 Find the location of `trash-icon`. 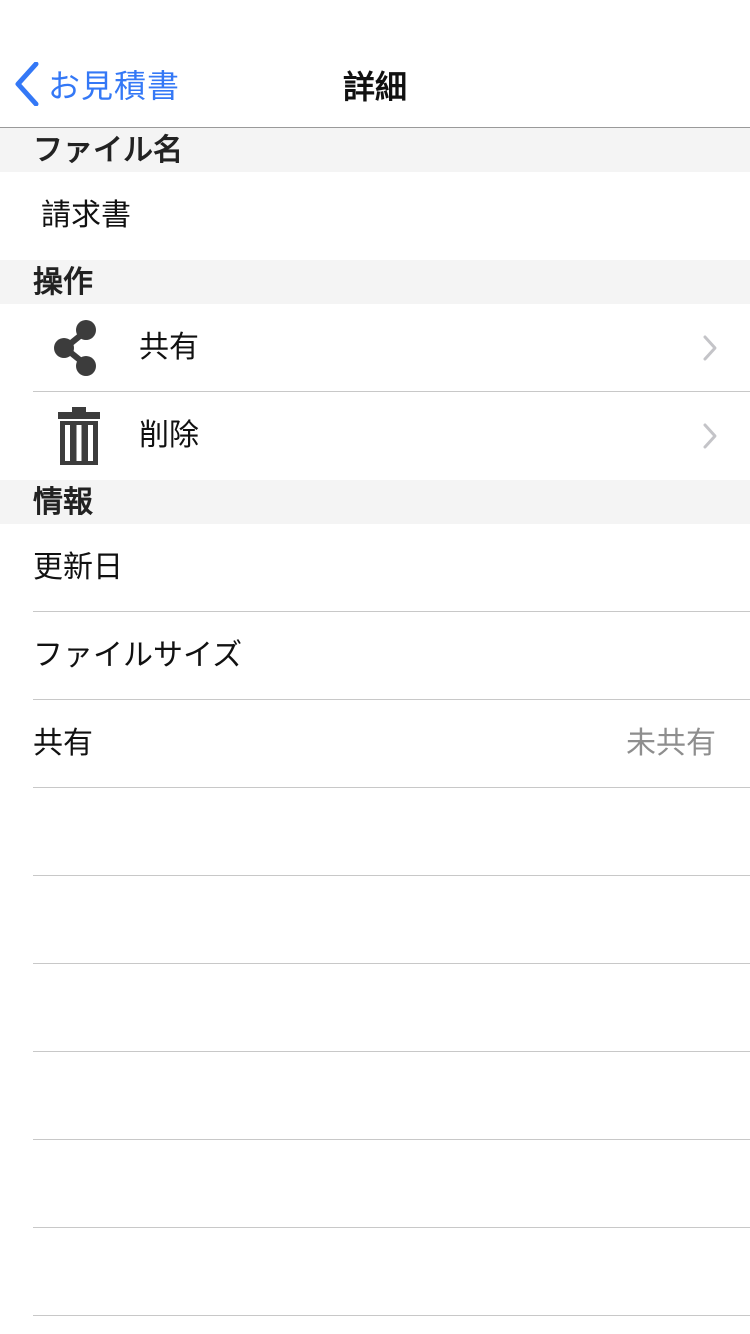

trash-icon is located at coordinates (79, 436).